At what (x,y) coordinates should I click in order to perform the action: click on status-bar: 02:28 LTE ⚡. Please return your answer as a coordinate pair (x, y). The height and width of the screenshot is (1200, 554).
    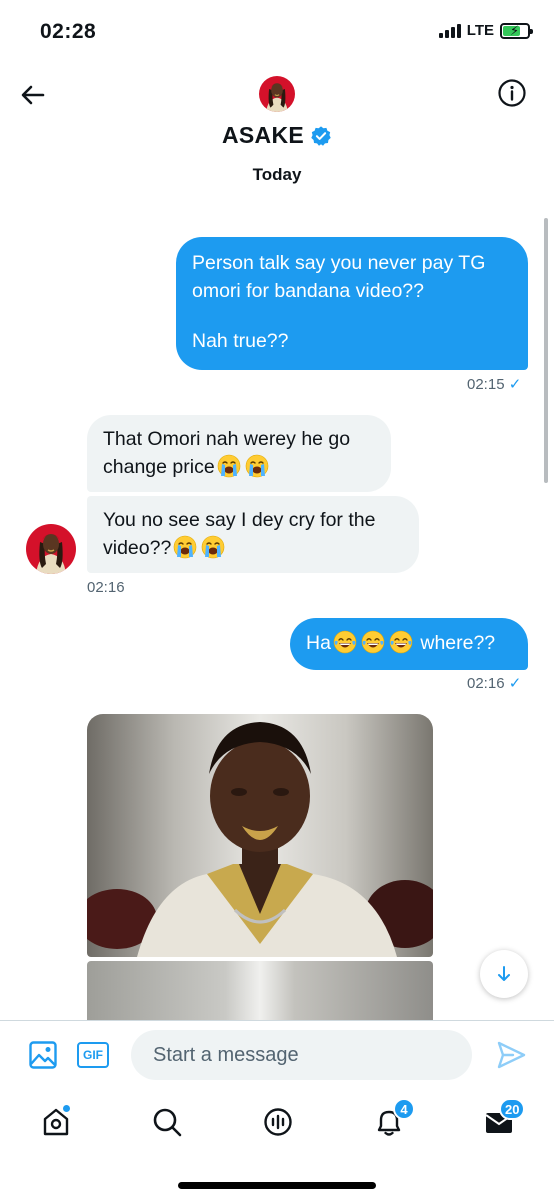
    Looking at the image, I should click on (277, 32).